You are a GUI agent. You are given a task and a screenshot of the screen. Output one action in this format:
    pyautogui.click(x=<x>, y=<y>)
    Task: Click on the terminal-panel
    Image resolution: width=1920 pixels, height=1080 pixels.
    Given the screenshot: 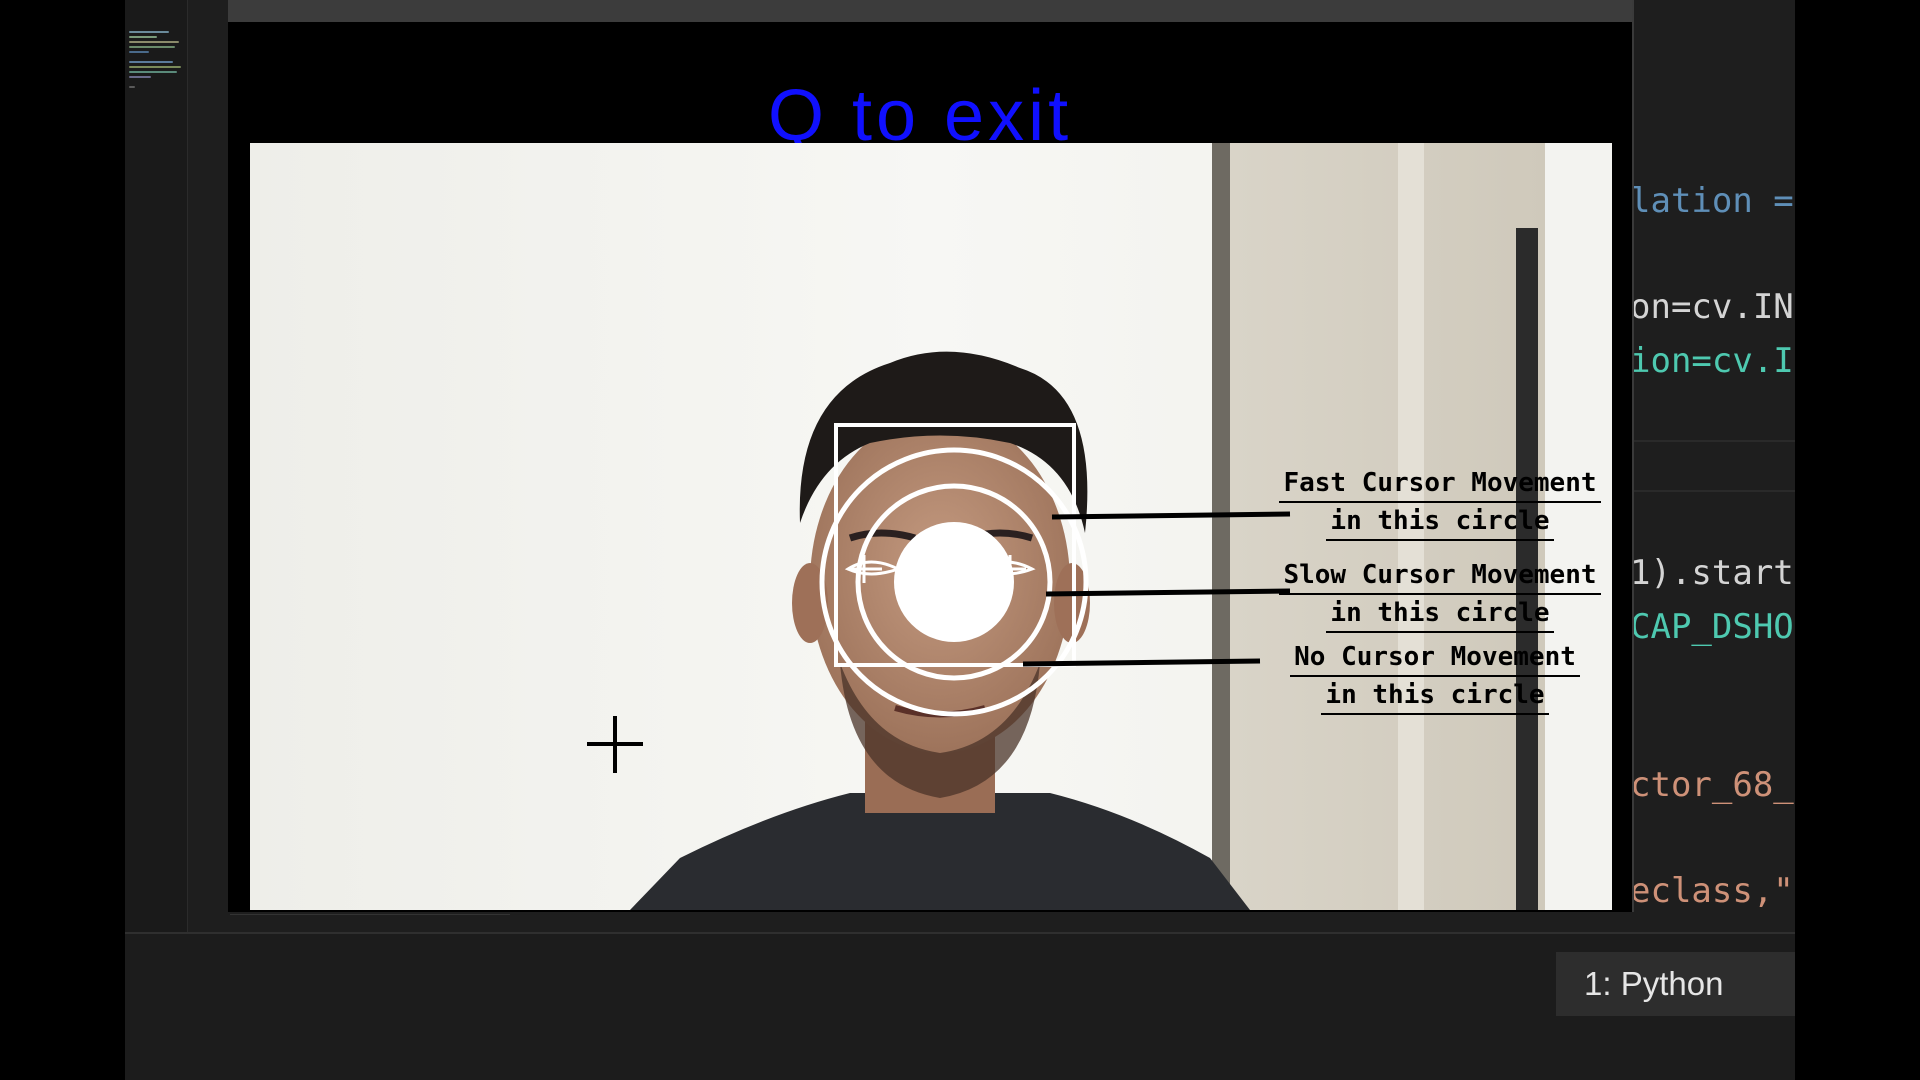 What is the action you would take?
    pyautogui.click(x=960, y=1007)
    